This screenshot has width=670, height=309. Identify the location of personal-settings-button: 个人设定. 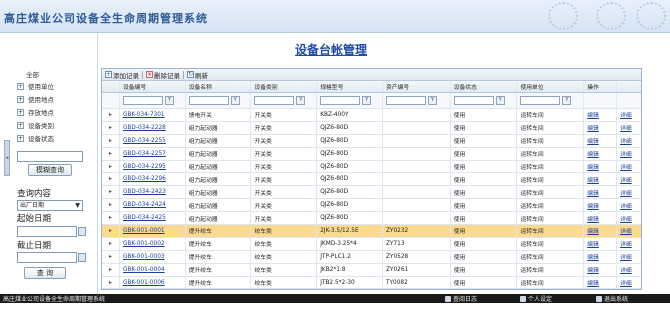
(536, 298).